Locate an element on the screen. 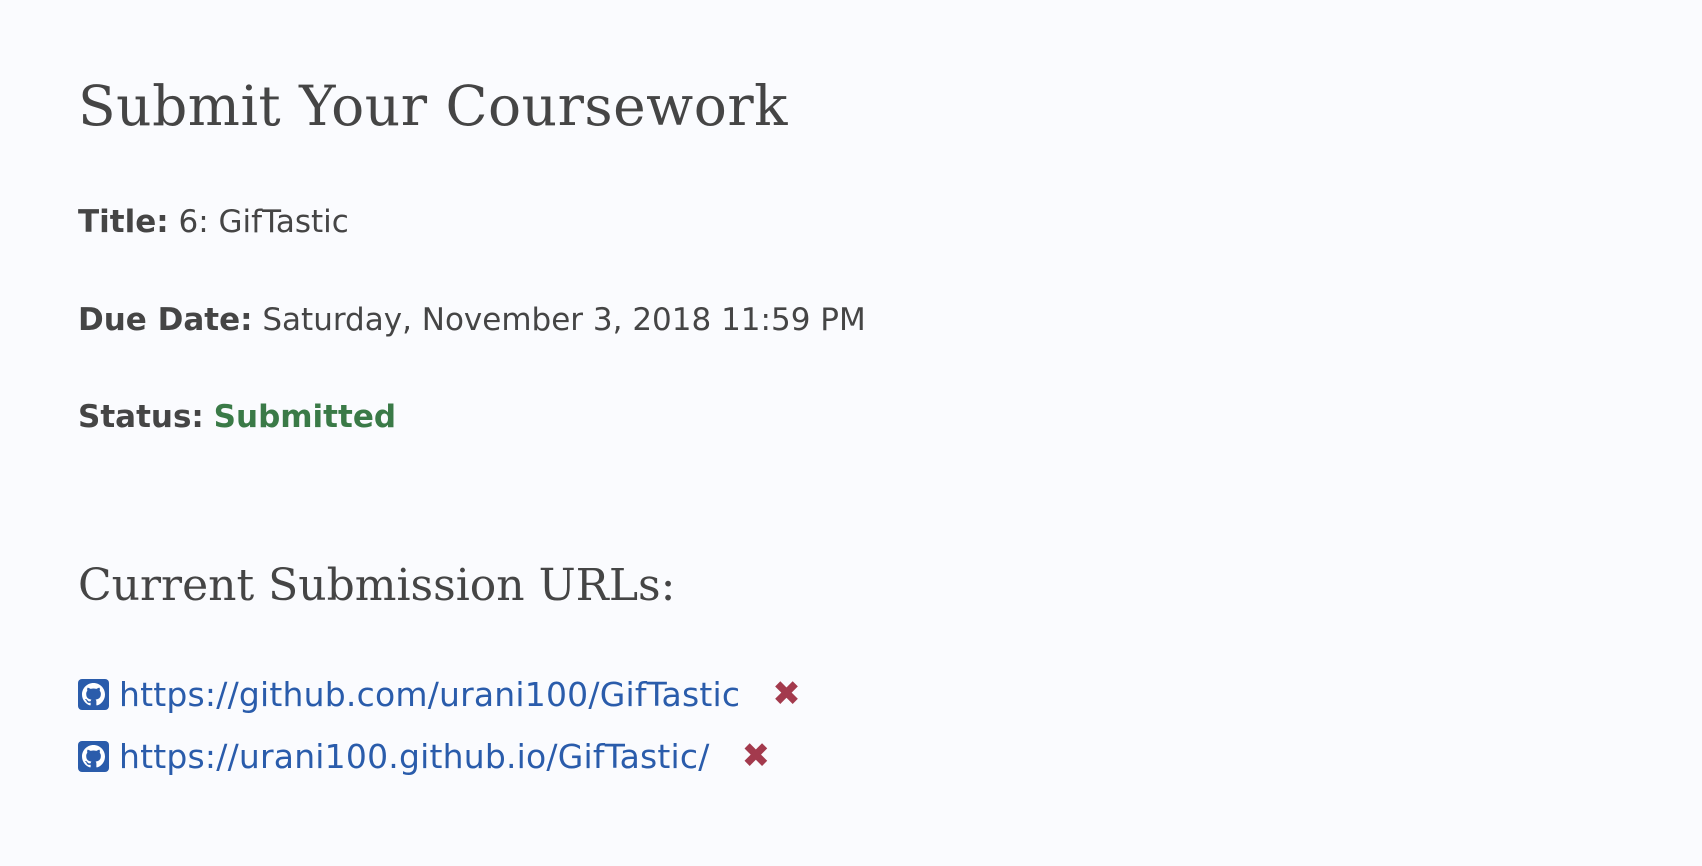 The image size is (1702, 866). due-date-value: Saturday, November 3, 2018 11:59 PM is located at coordinates (564, 320).